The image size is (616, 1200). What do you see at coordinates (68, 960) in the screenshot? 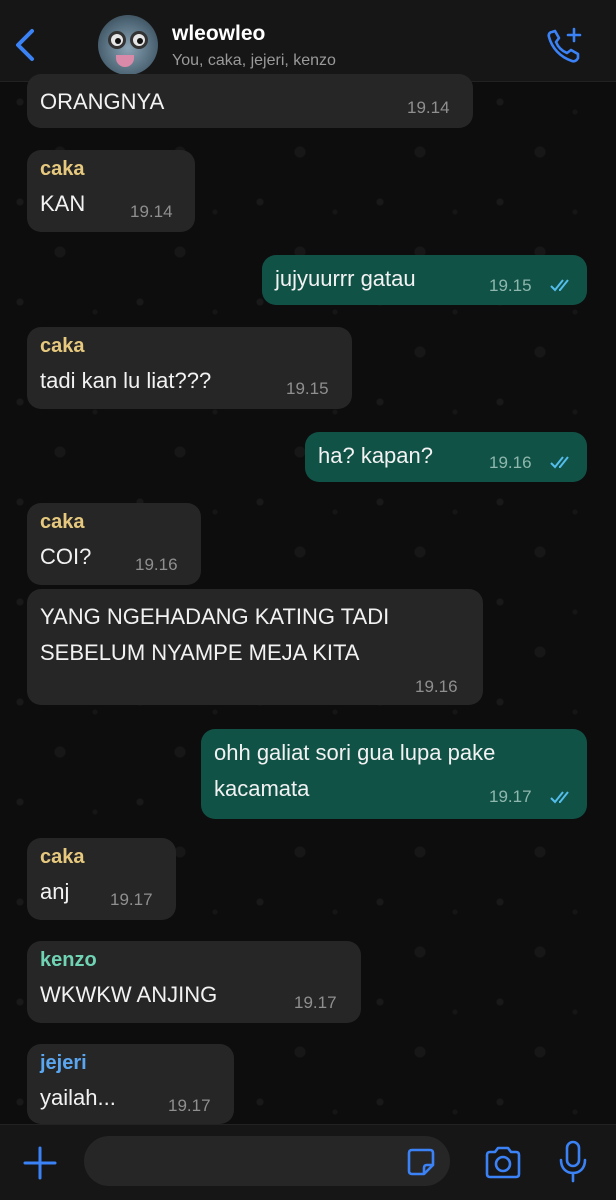
I see `sender-name: kenzo` at bounding box center [68, 960].